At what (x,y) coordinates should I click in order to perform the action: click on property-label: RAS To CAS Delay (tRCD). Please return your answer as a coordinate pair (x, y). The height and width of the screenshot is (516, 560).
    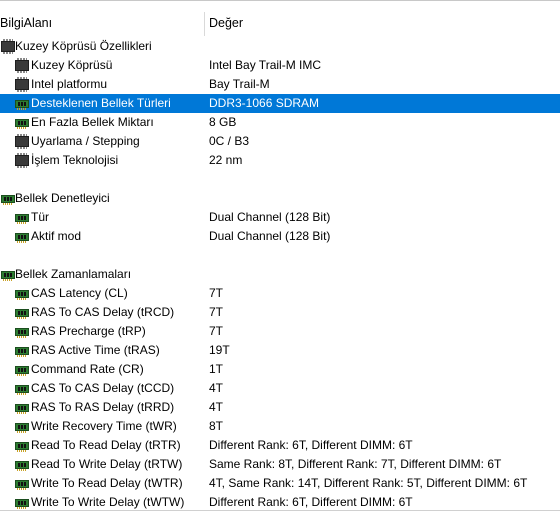
    Looking at the image, I should click on (103, 312).